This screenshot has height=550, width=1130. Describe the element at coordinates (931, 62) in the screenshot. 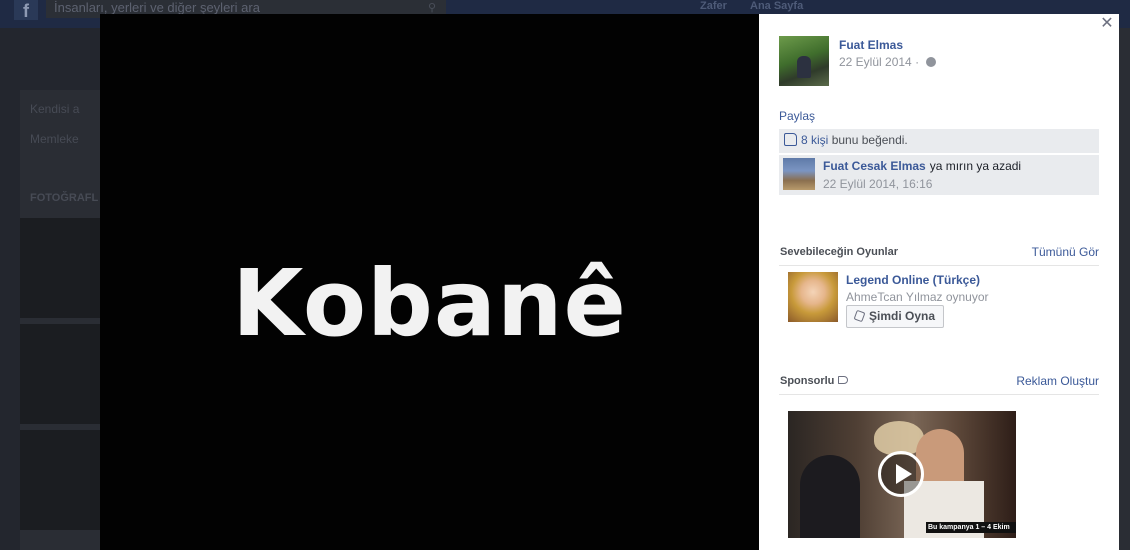

I see `globe-icon` at that location.